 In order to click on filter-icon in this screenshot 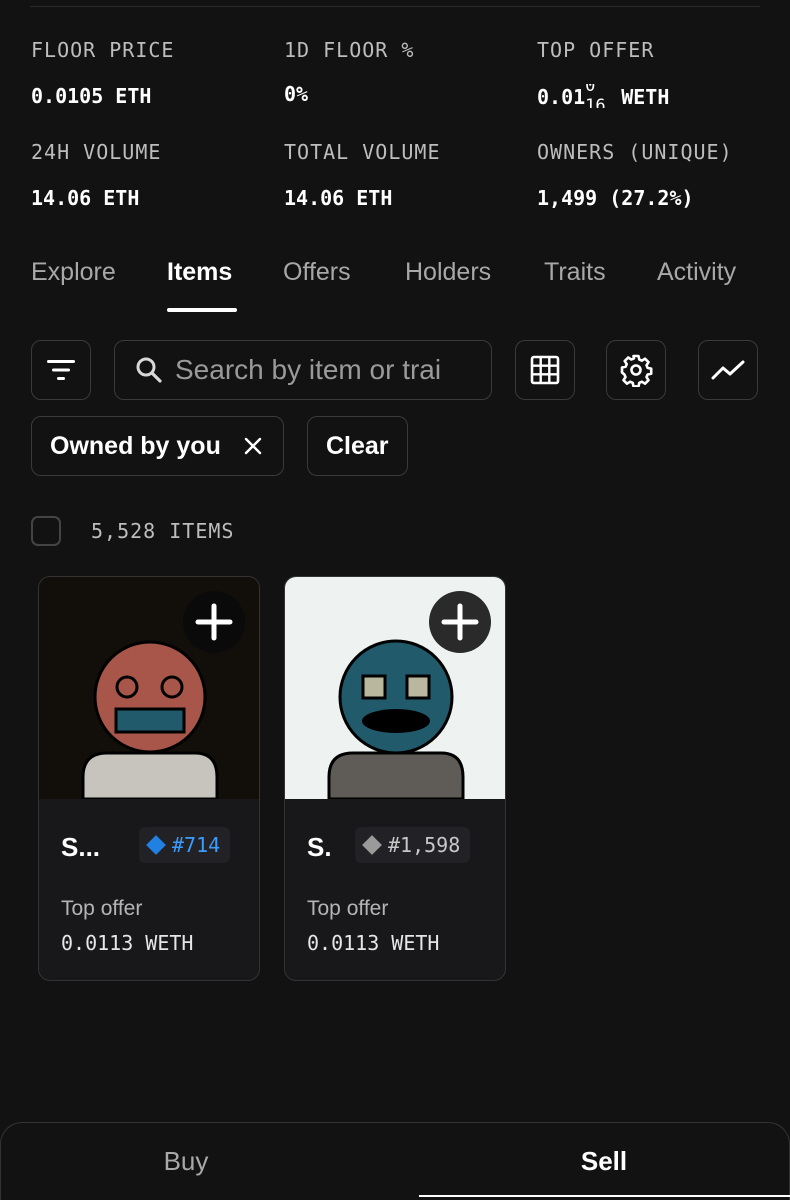, I will do `click(61, 370)`.